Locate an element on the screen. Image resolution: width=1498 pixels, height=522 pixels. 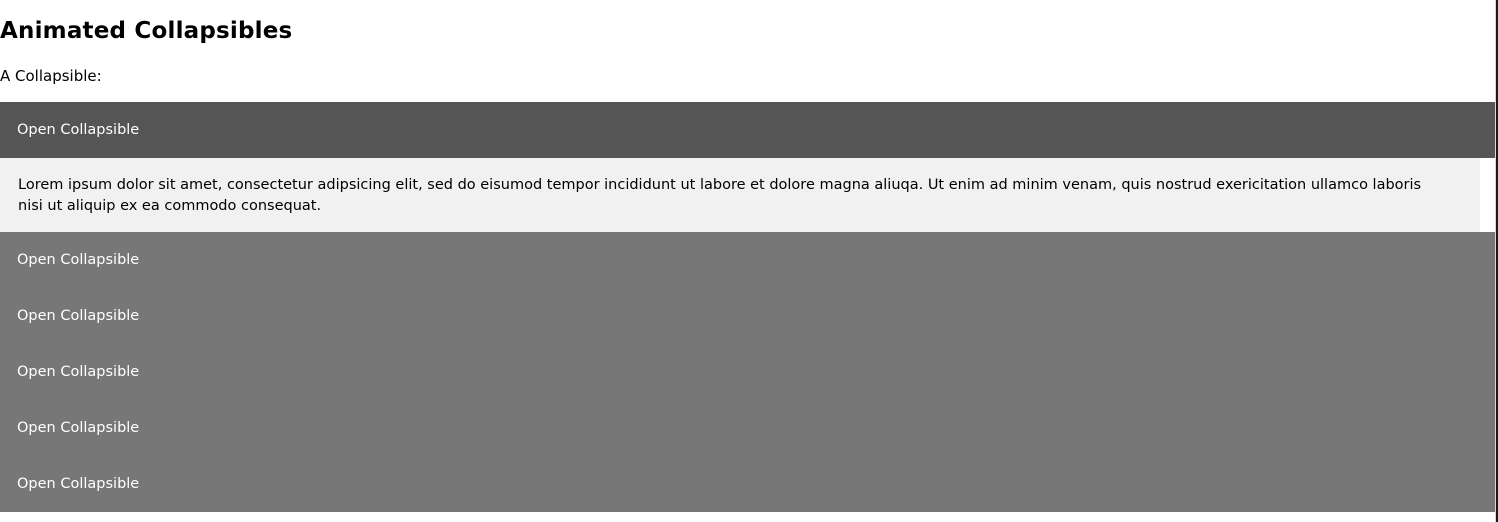
collapsible-button-2: Open Collapsible is located at coordinates (748, 260).